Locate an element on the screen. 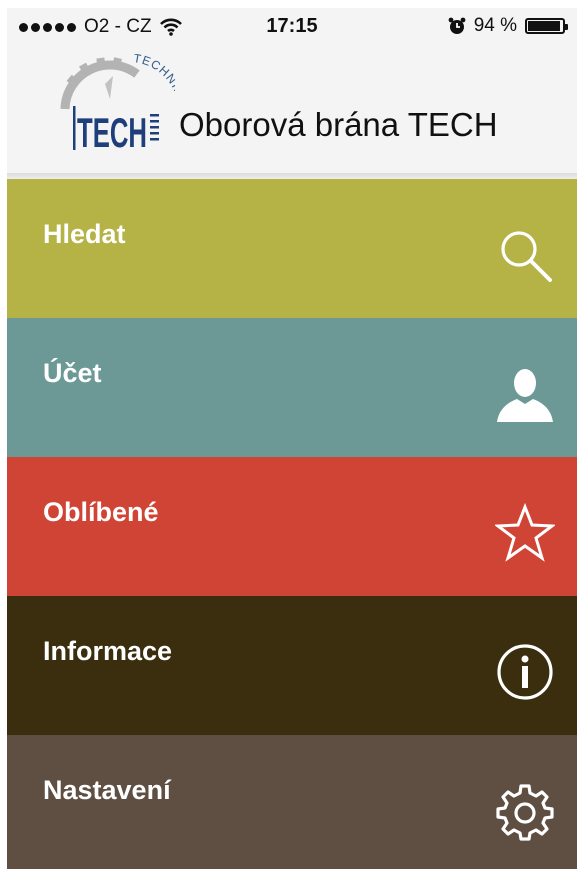 This screenshot has height=869, width=578. status-right: 94 % is located at coordinates (508, 26).